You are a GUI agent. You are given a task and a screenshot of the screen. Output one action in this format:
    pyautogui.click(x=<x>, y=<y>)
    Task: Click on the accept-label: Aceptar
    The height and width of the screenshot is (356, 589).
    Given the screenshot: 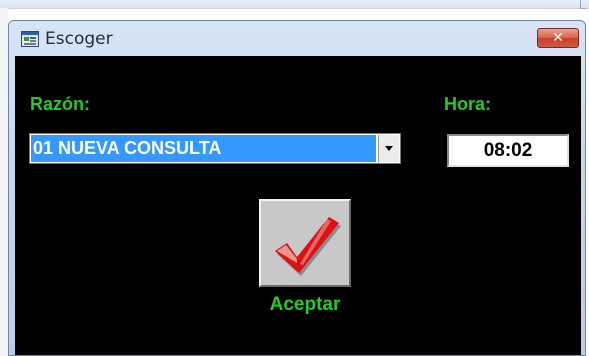 What is the action you would take?
    pyautogui.click(x=305, y=304)
    